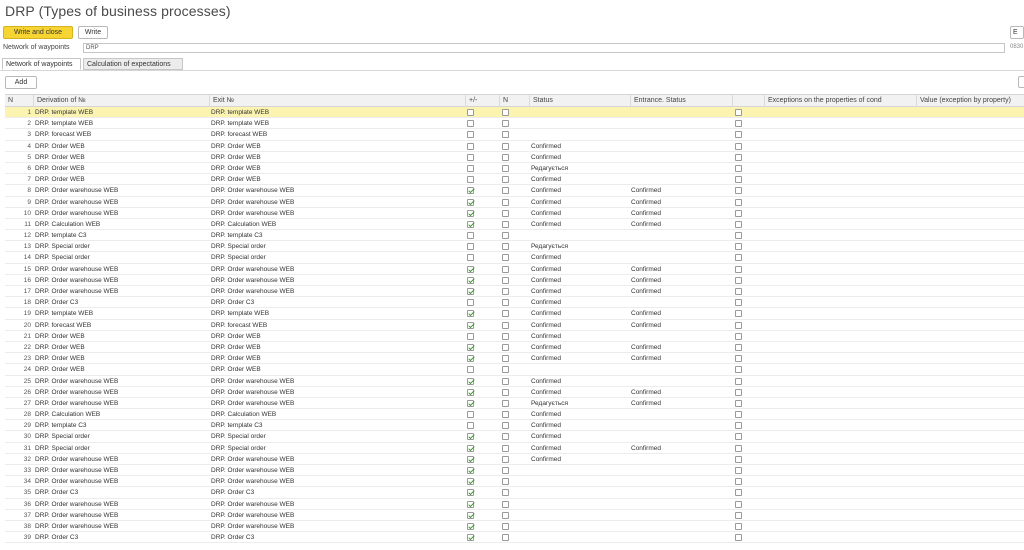  Describe the element at coordinates (840, 101) in the screenshot. I see `col-header-exceptions: Exceptions on the properties of cond` at that location.